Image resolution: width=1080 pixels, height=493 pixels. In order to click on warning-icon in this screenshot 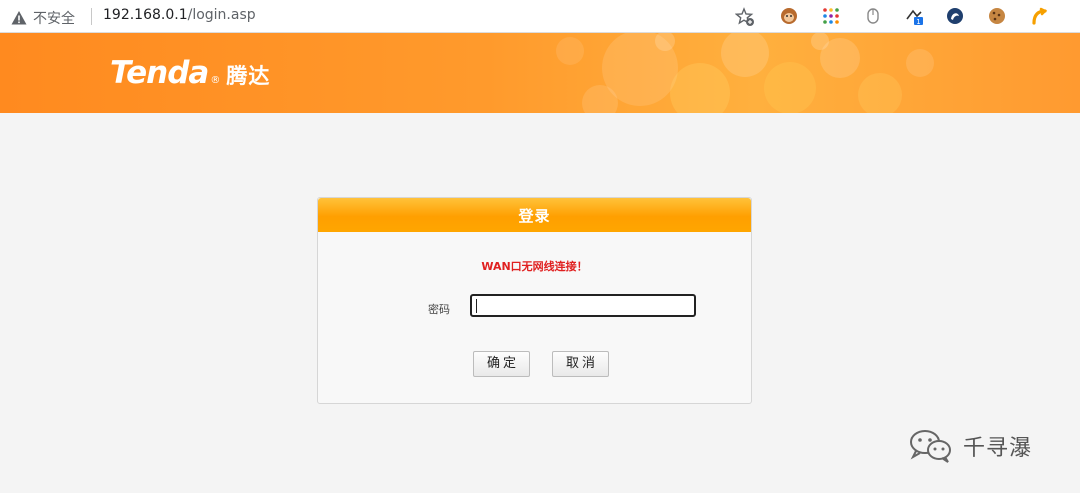, I will do `click(19, 18)`.